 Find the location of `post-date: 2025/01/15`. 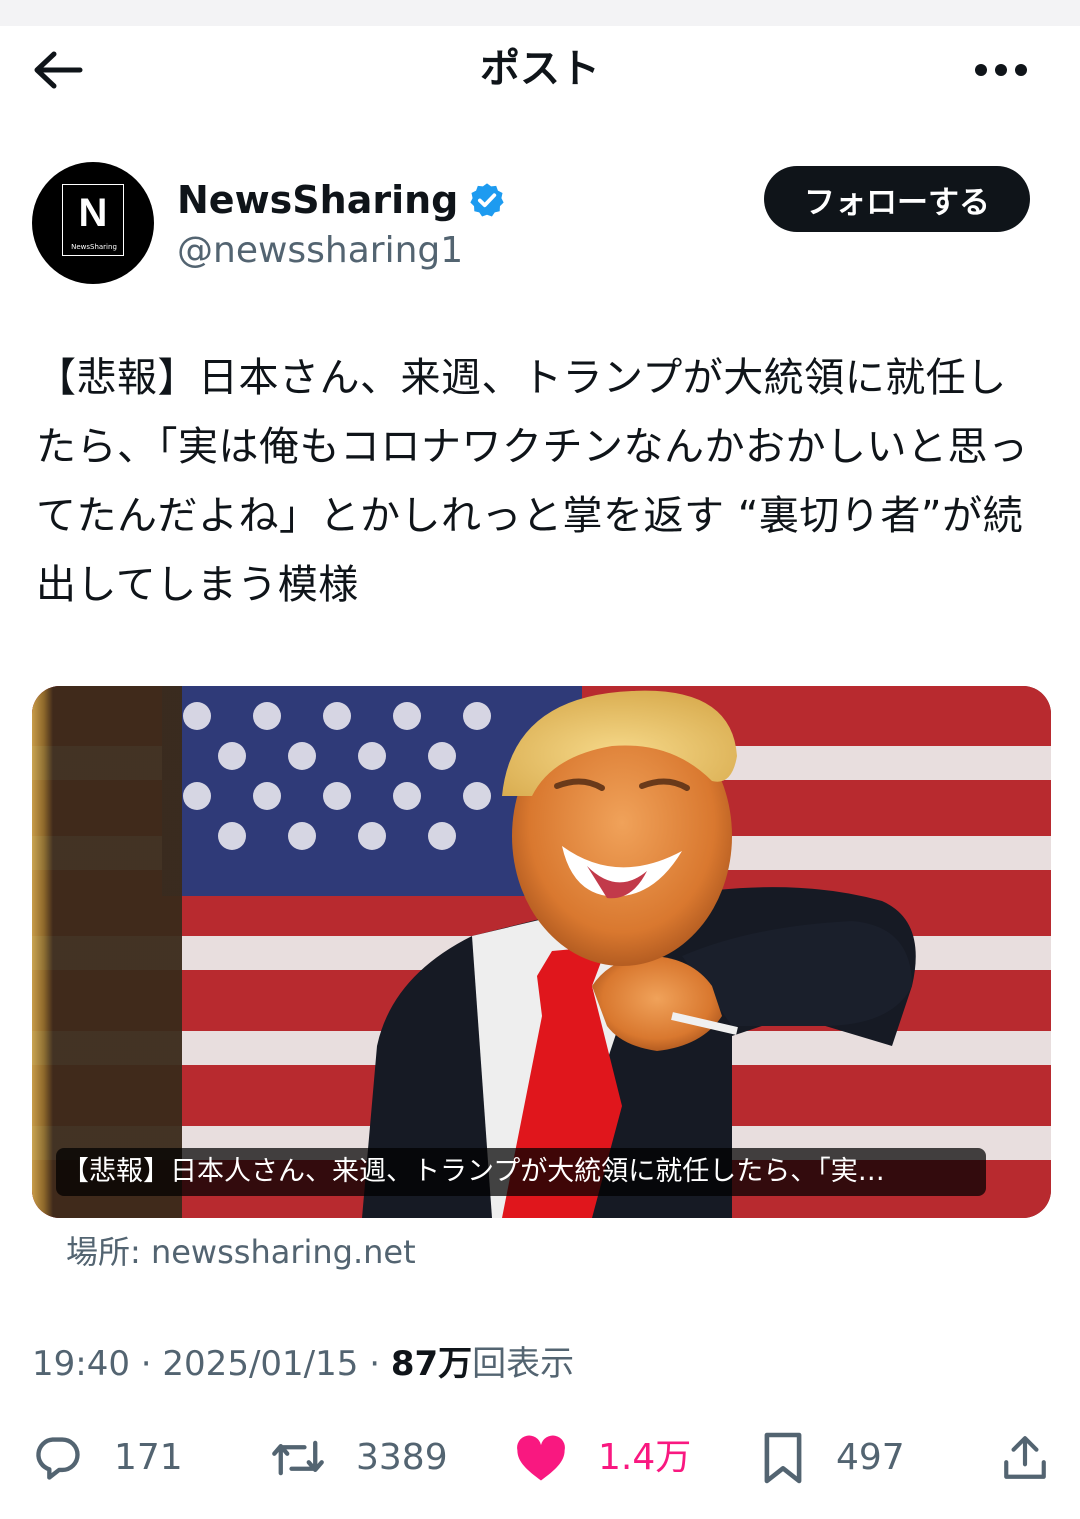

post-date: 2025/01/15 is located at coordinates (260, 1364).